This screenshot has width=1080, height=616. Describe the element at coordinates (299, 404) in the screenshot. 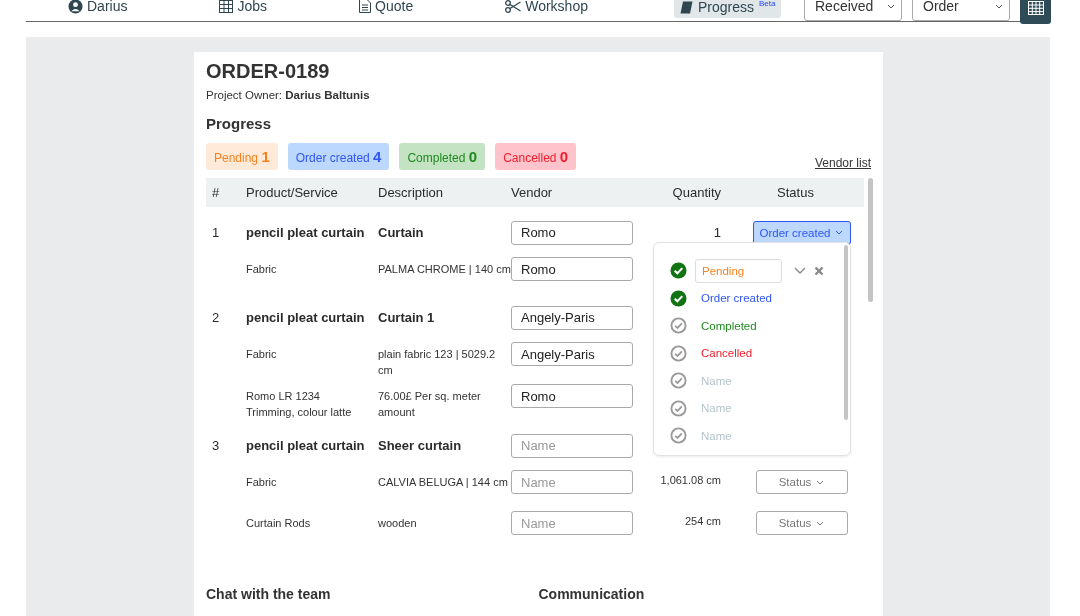

I see `product-name: Romo LR 1234 Trimming, colour latte` at that location.